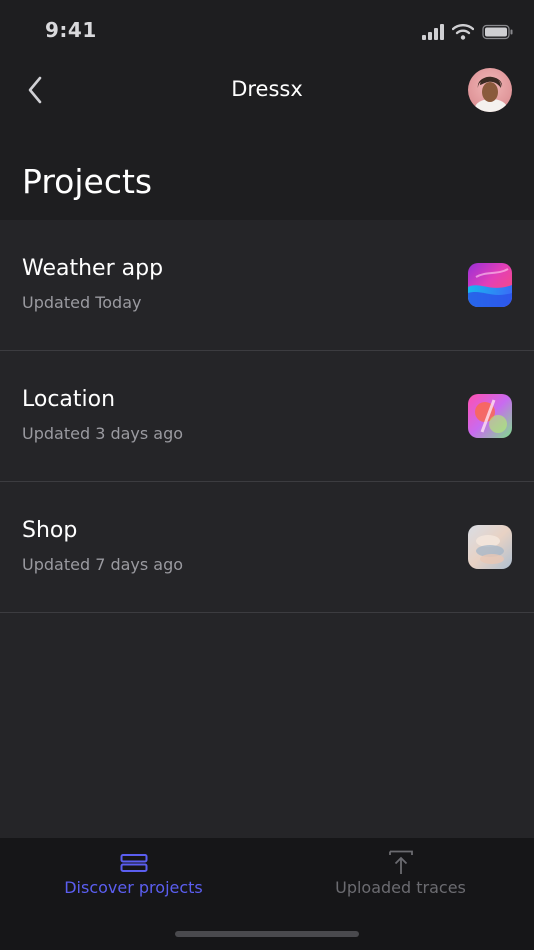  Describe the element at coordinates (87, 181) in the screenshot. I see `page-title: Projects` at that location.